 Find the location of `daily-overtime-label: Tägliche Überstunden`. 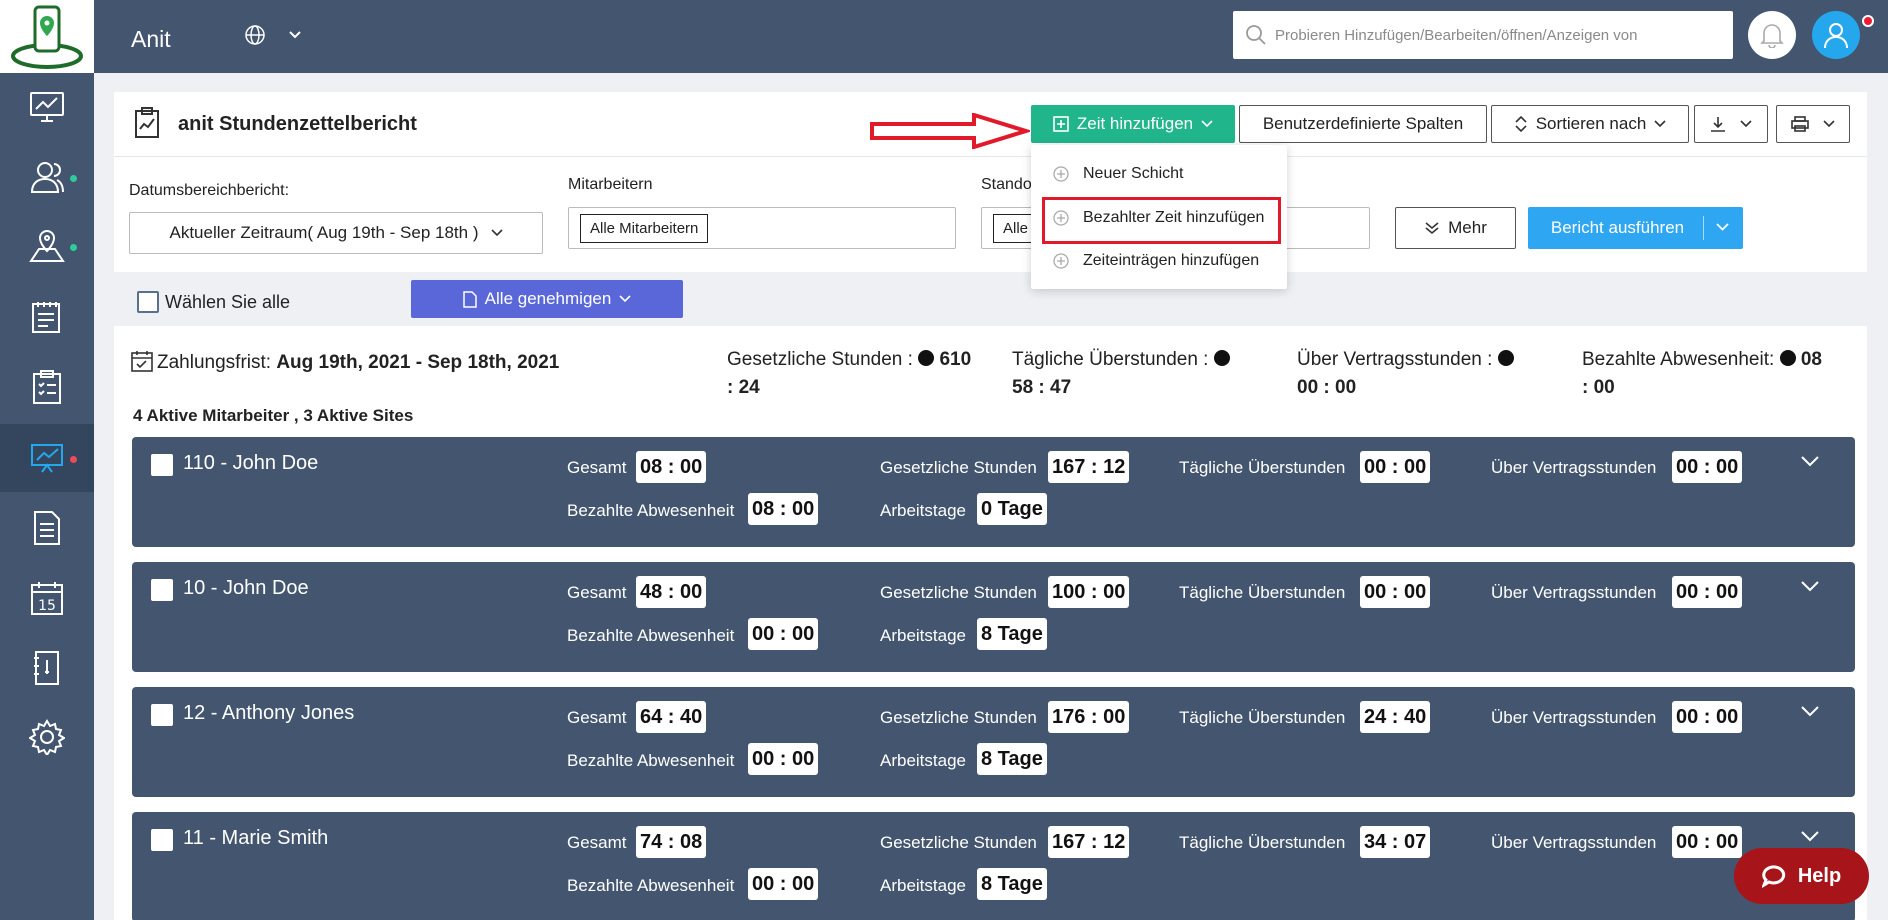

daily-overtime-label: Tägliche Überstunden is located at coordinates (1262, 467).